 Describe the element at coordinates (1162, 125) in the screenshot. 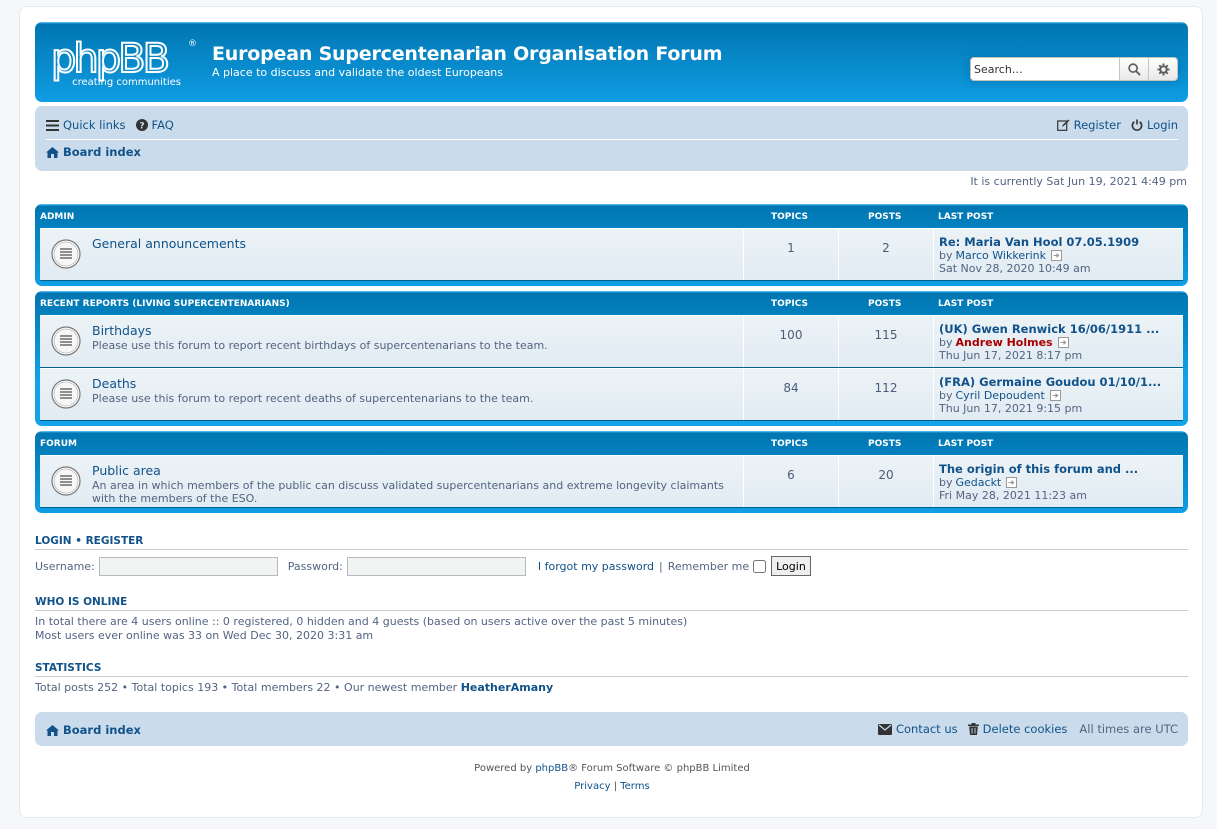

I see `login-label: Login` at that location.